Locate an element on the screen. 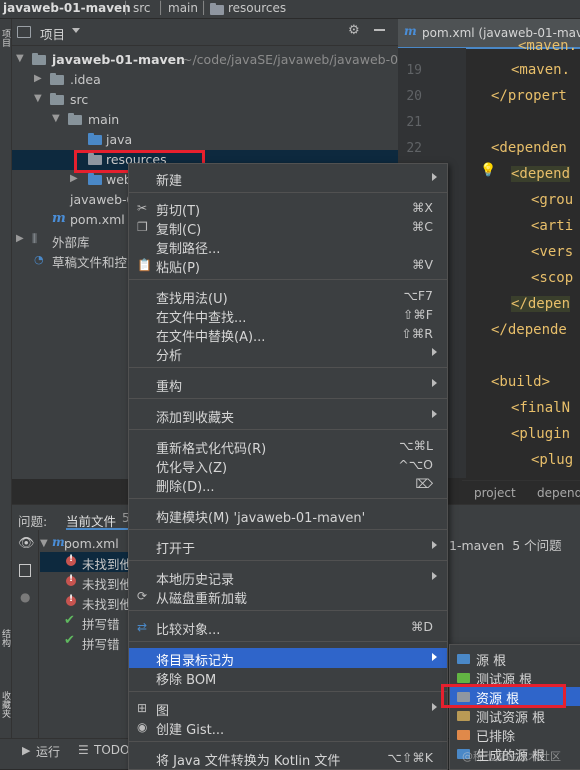  menu-item-analyze: 分析 is located at coordinates (288, 353).